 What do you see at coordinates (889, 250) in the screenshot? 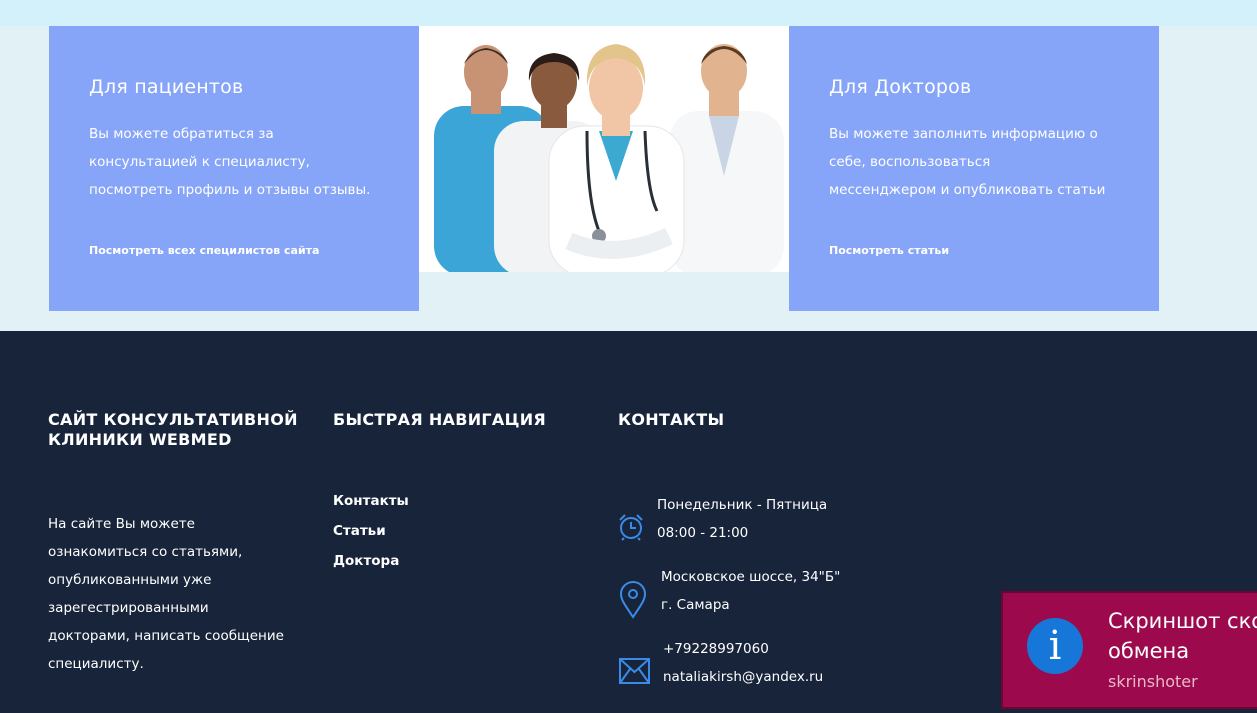
I see `articles-link: Посмотреть статьи` at bounding box center [889, 250].